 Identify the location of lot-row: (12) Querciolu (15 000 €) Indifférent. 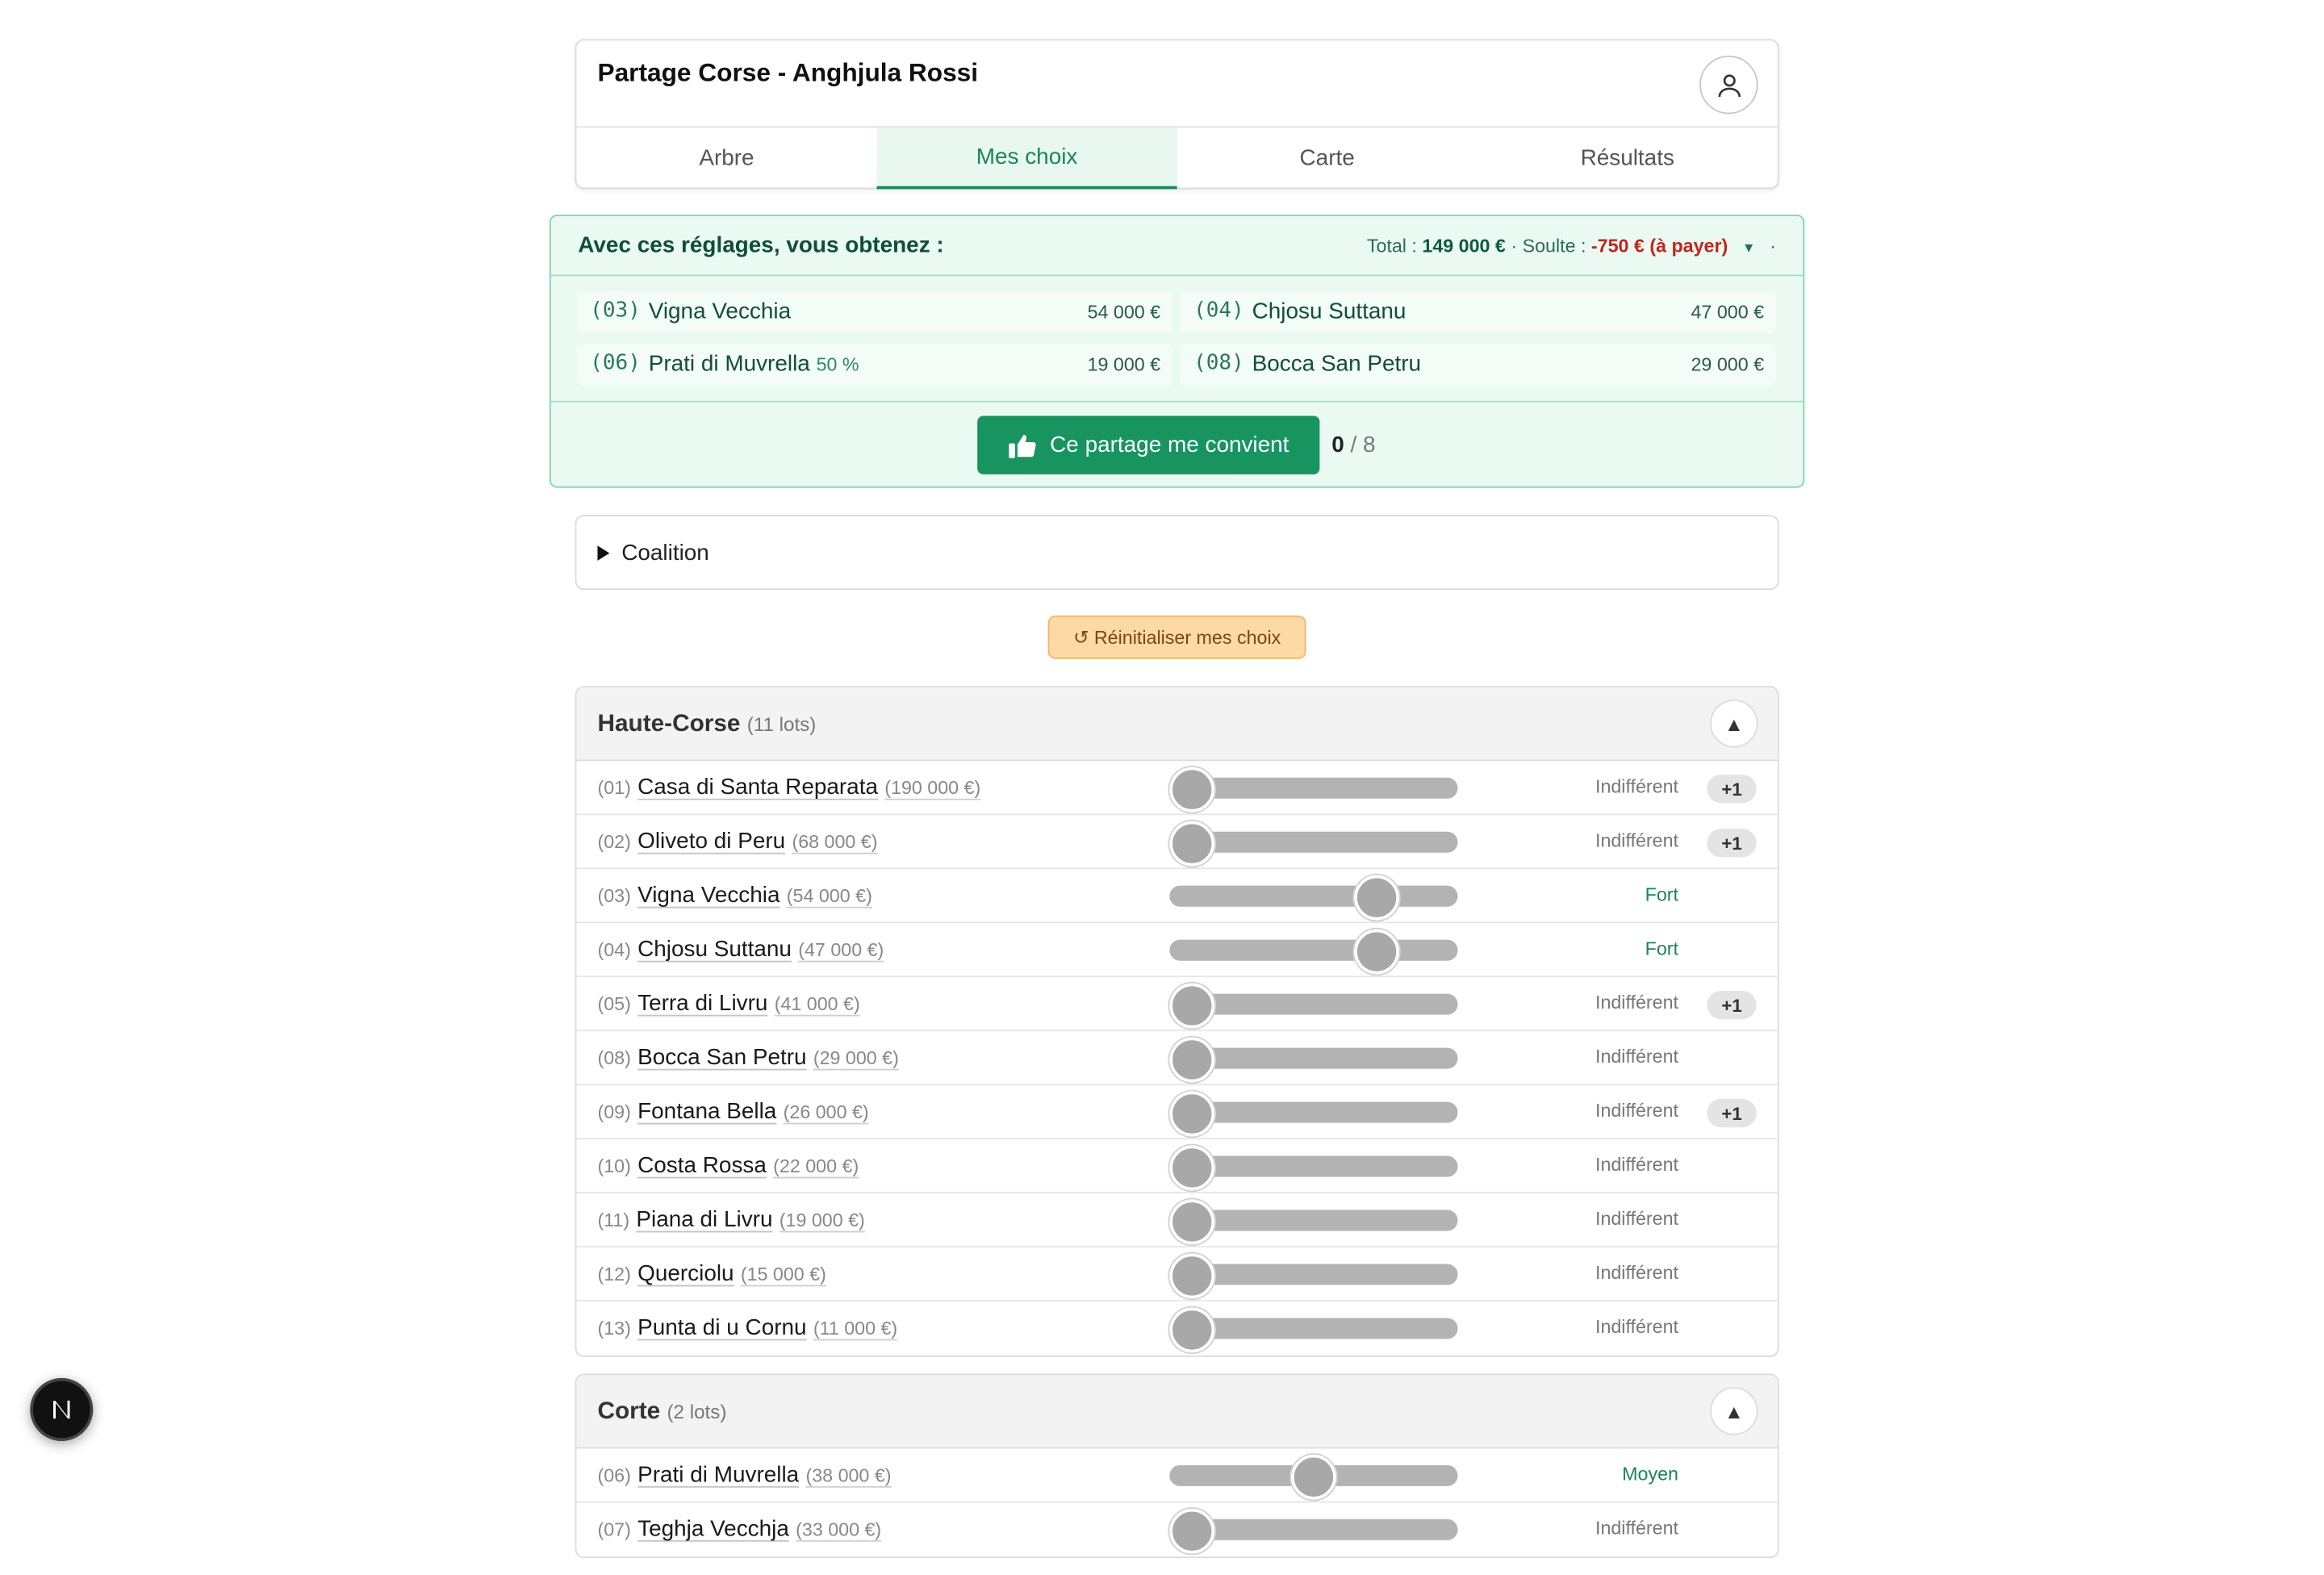
(1177, 1275).